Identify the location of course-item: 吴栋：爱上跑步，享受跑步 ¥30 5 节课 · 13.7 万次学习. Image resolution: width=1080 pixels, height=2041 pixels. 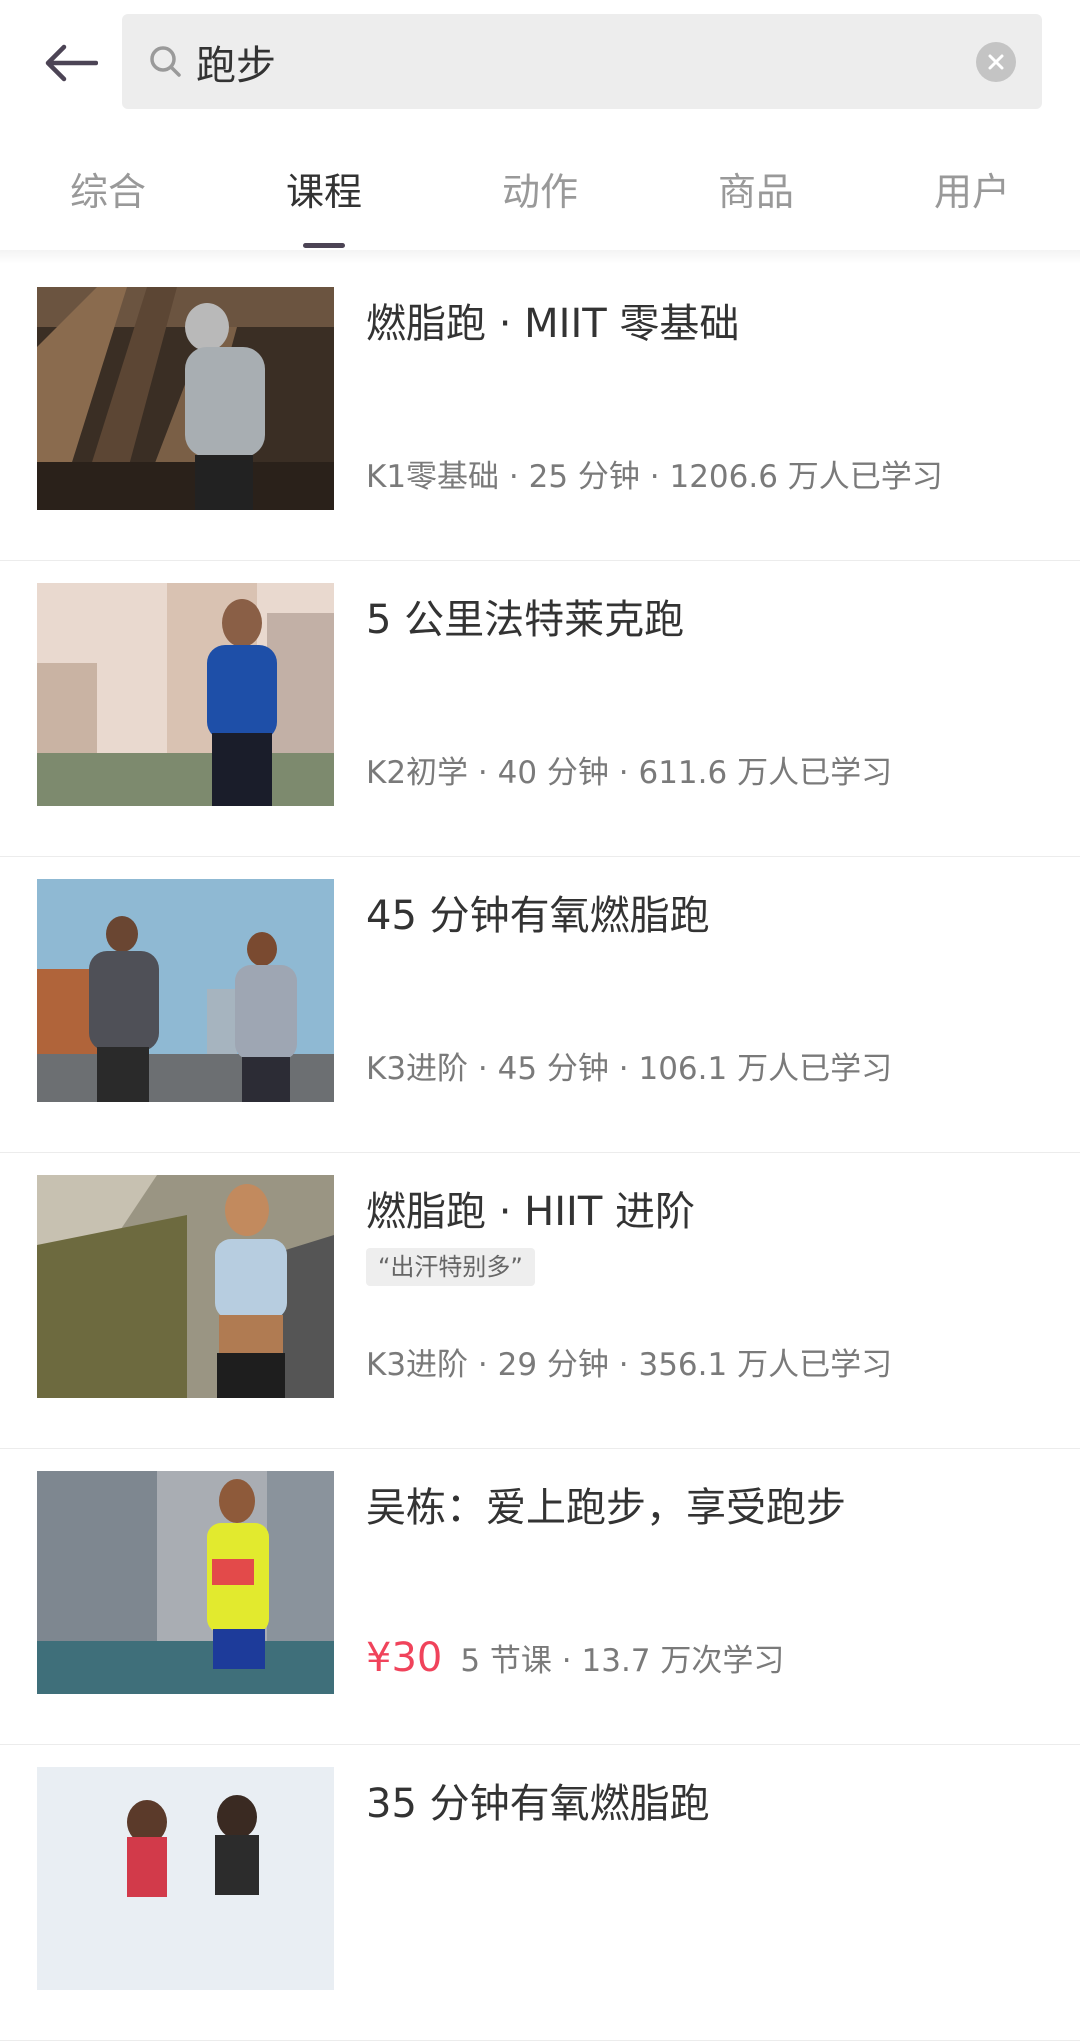
(540, 1597).